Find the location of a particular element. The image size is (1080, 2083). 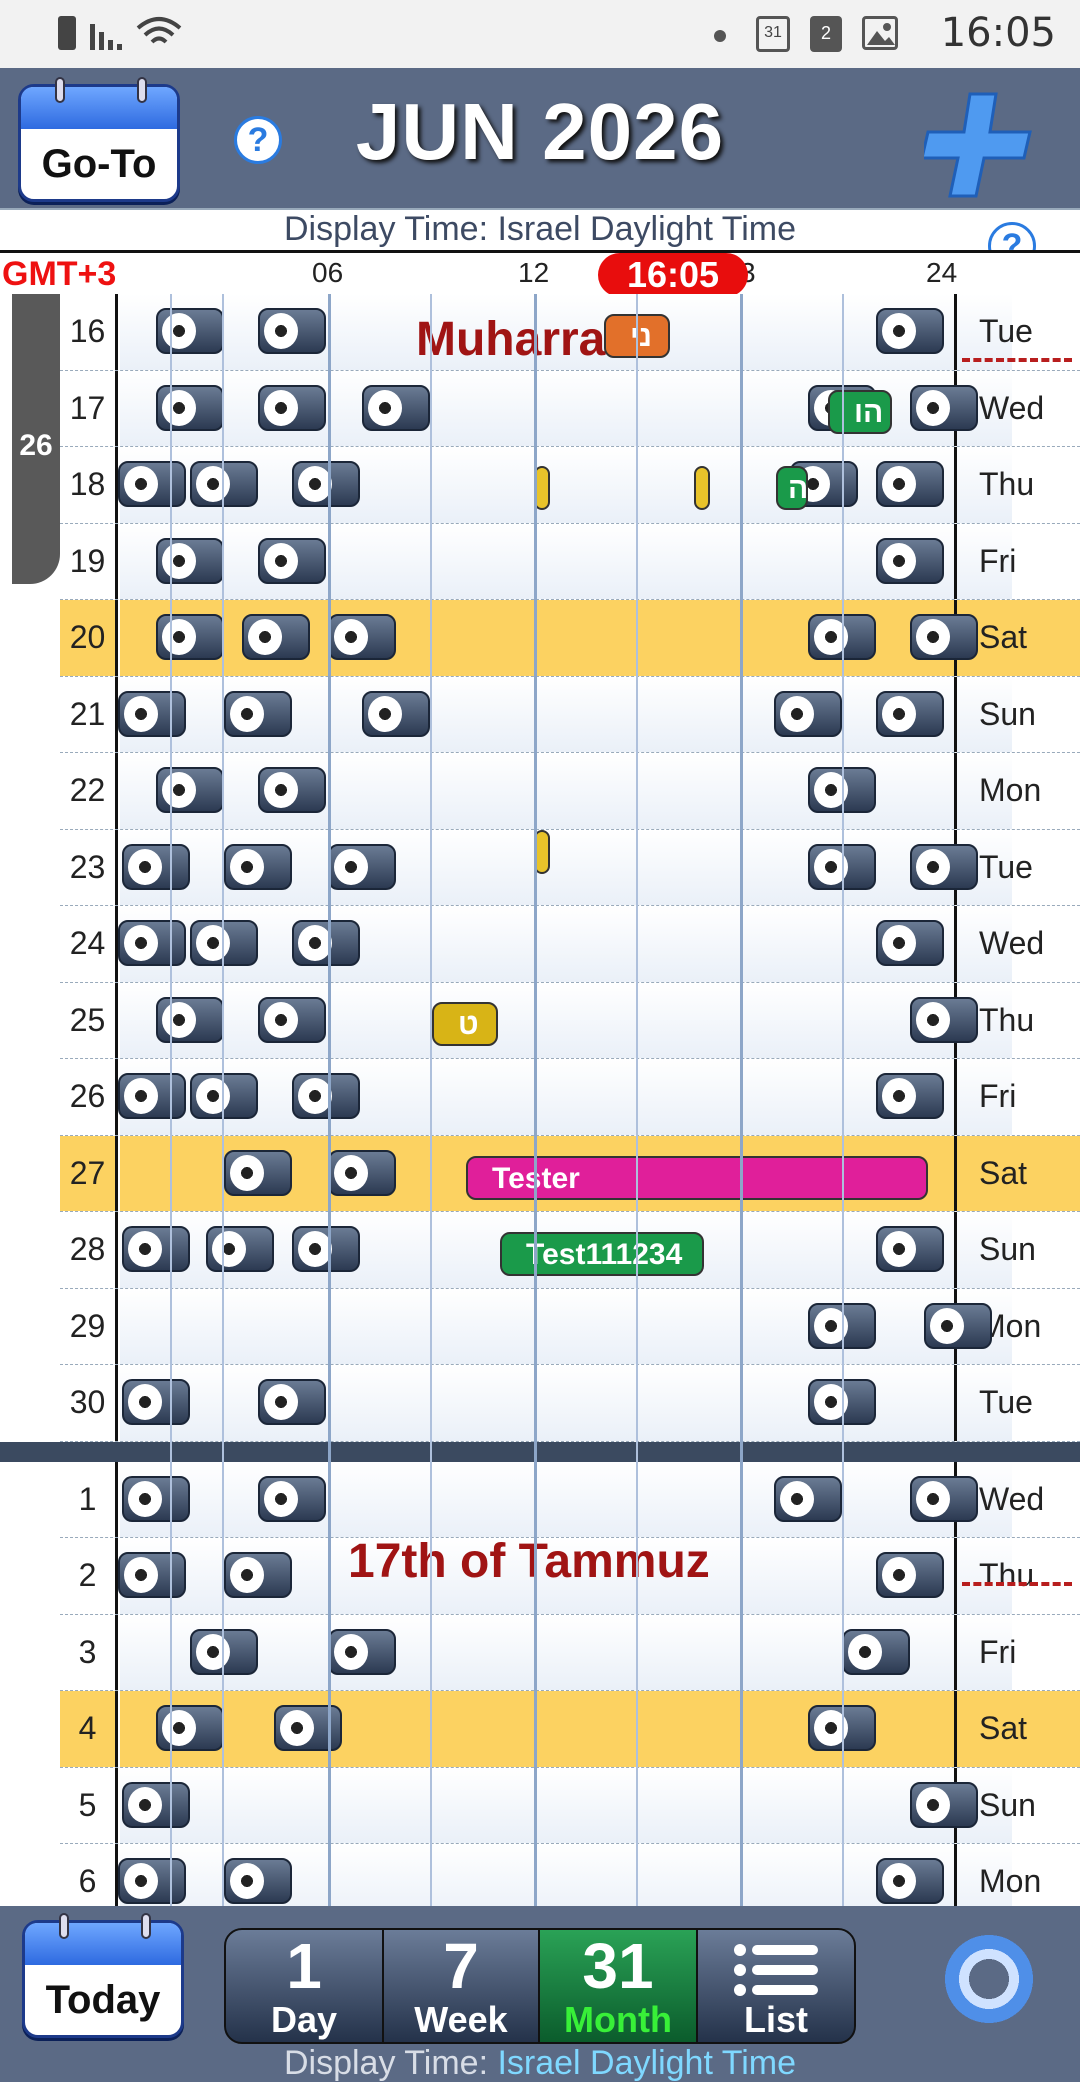

weekday-label: Sun is located at coordinates (1017, 1250).